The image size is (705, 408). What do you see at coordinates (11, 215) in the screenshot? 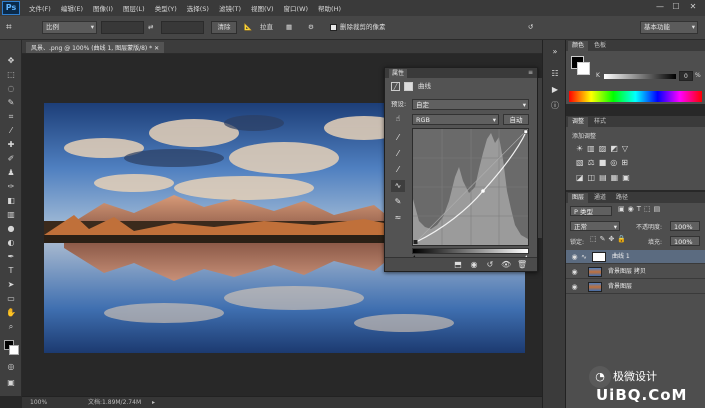
I see `gradient-tool-icon: ▥` at bounding box center [11, 215].